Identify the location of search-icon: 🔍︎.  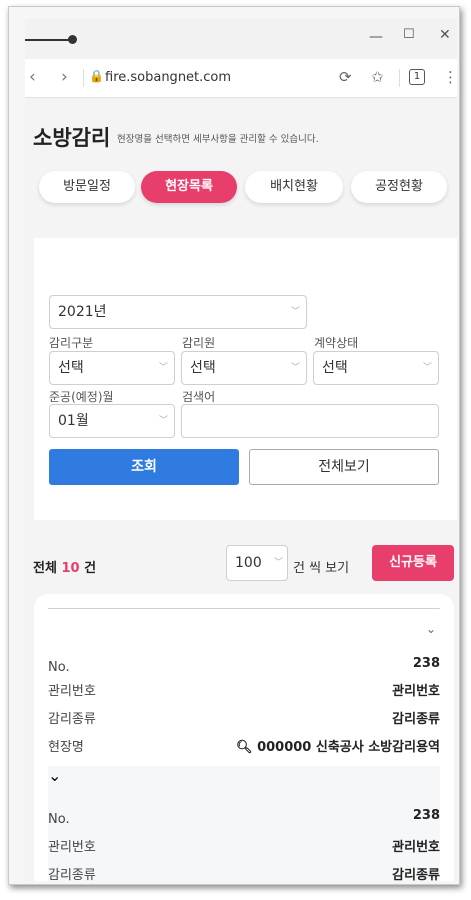
(244, 747).